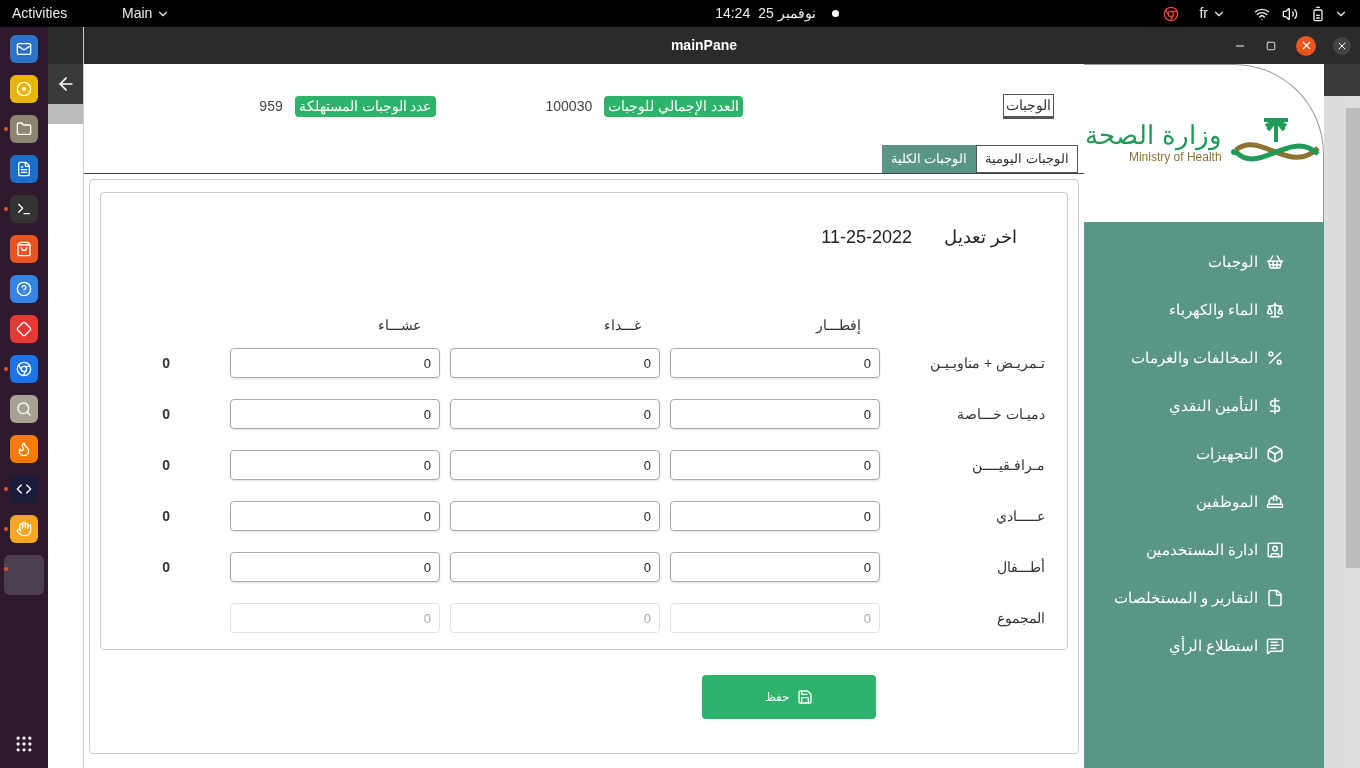 This screenshot has height=768, width=1360. I want to click on chat-icon, so click(1275, 646).